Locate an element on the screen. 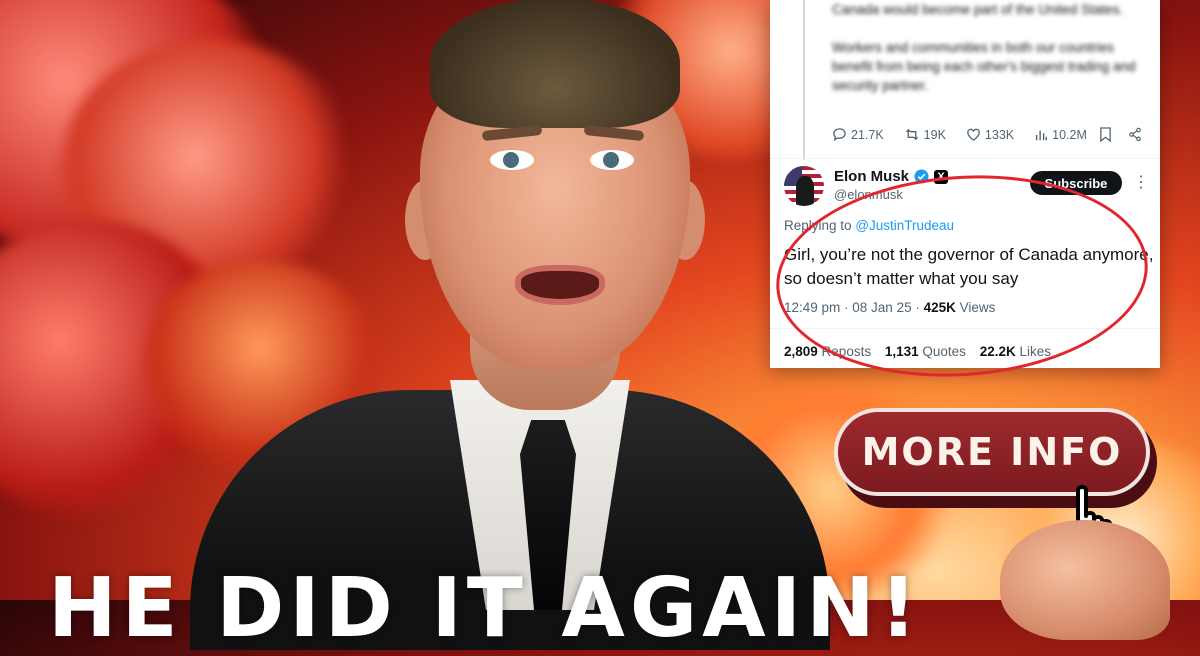  open-mouth is located at coordinates (560, 285).